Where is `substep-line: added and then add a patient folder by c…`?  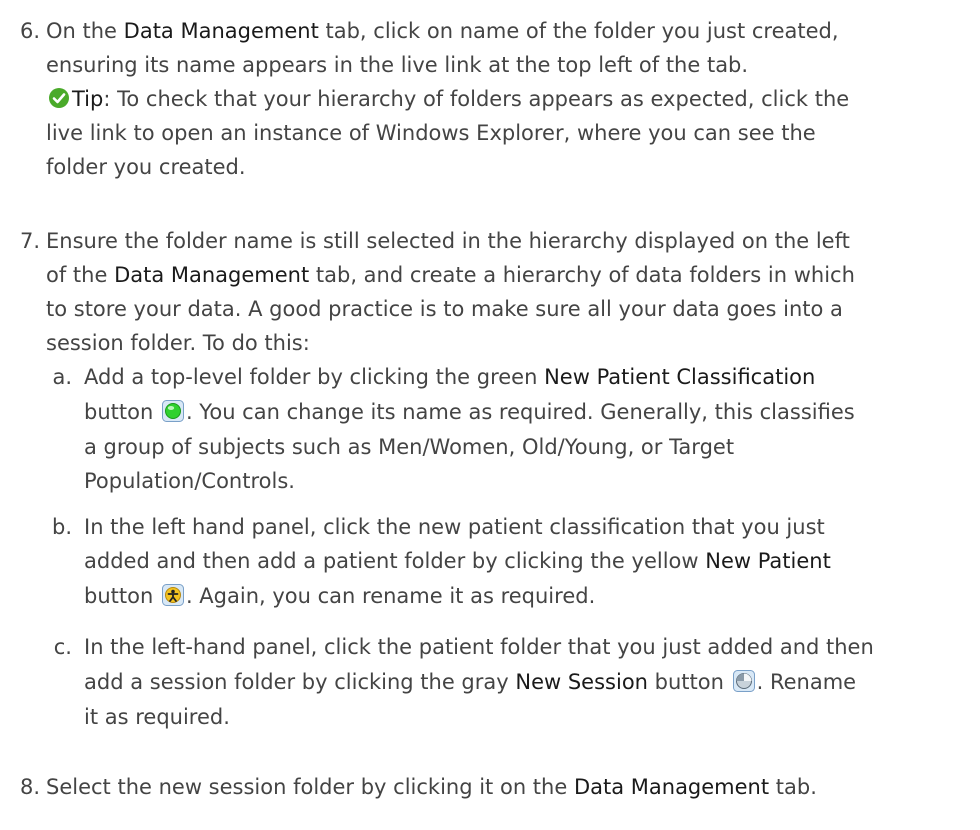 substep-line: added and then add a patient folder by c… is located at coordinates (457, 561).